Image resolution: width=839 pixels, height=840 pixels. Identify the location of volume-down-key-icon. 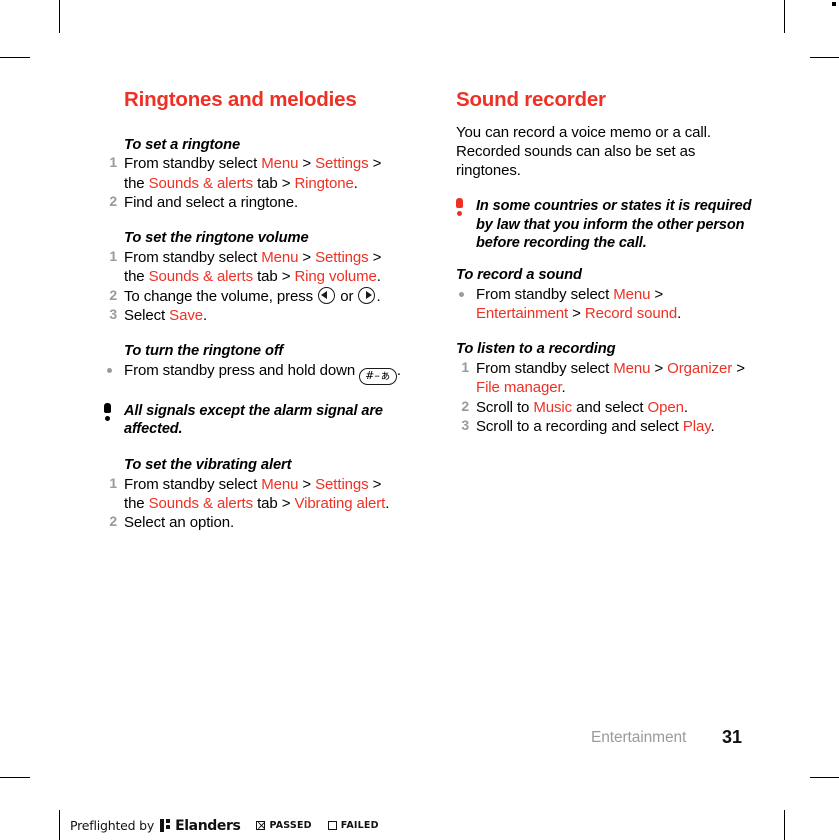
(327, 295).